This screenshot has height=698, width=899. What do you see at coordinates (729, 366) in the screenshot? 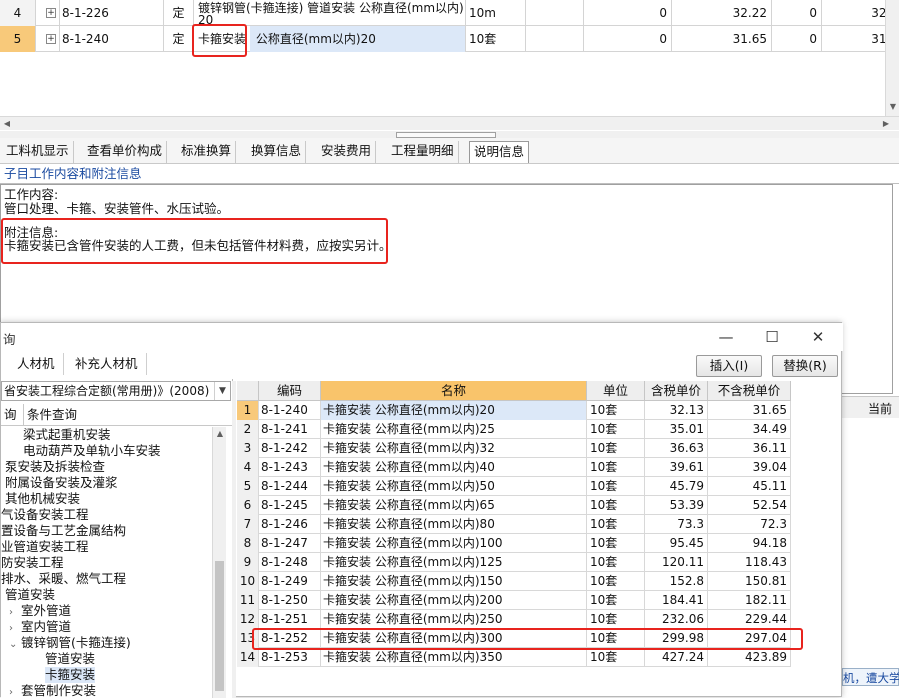
I see `insert-button: 插入(I)` at bounding box center [729, 366].